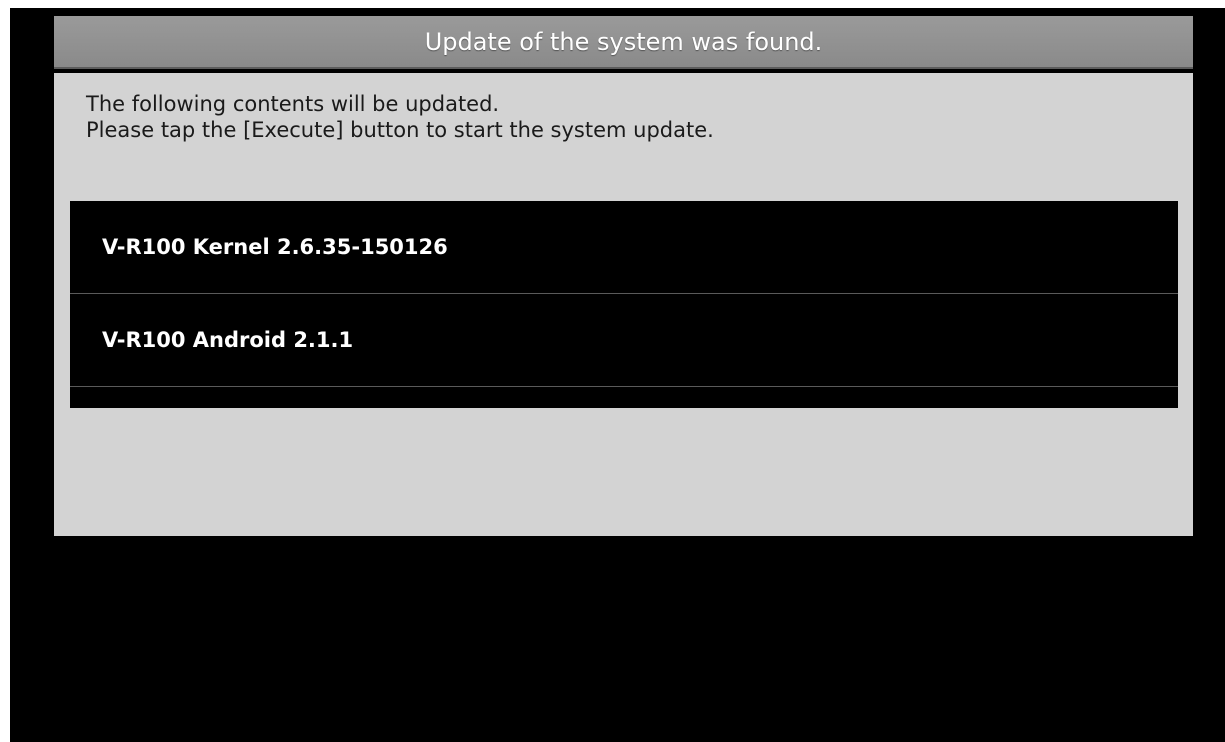 This screenshot has height=742, width=1225. What do you see at coordinates (624, 247) in the screenshot?
I see `list-item: V-R100 Kernel 2.6.35-150126` at bounding box center [624, 247].